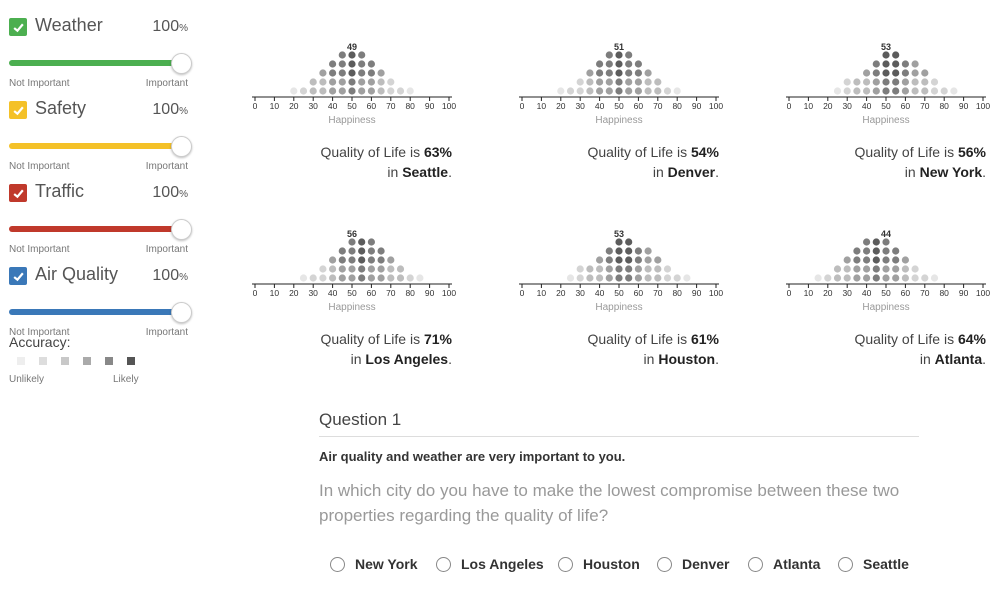 The image size is (1008, 610). I want to click on safety-checkbox, so click(18, 110).